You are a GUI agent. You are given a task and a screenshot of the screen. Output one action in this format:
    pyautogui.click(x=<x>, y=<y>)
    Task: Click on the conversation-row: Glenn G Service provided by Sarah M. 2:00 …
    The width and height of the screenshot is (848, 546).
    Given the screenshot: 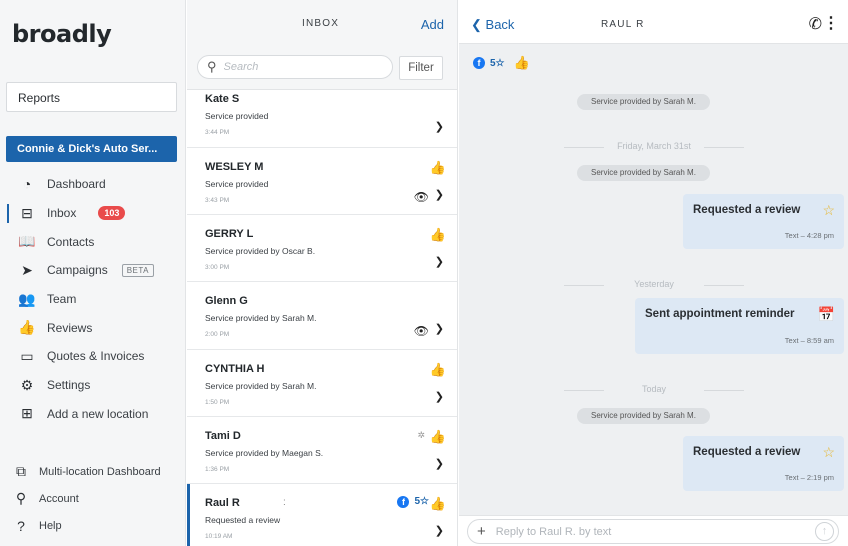 What is the action you would take?
    pyautogui.click(x=322, y=316)
    